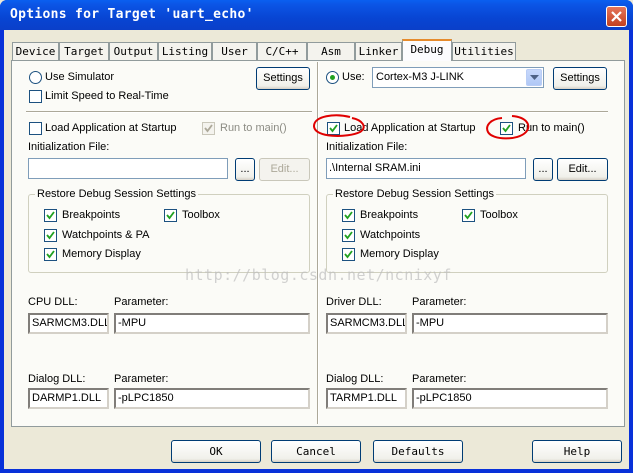 Image resolution: width=633 pixels, height=473 pixels. What do you see at coordinates (577, 451) in the screenshot?
I see `help-button: Help` at bounding box center [577, 451].